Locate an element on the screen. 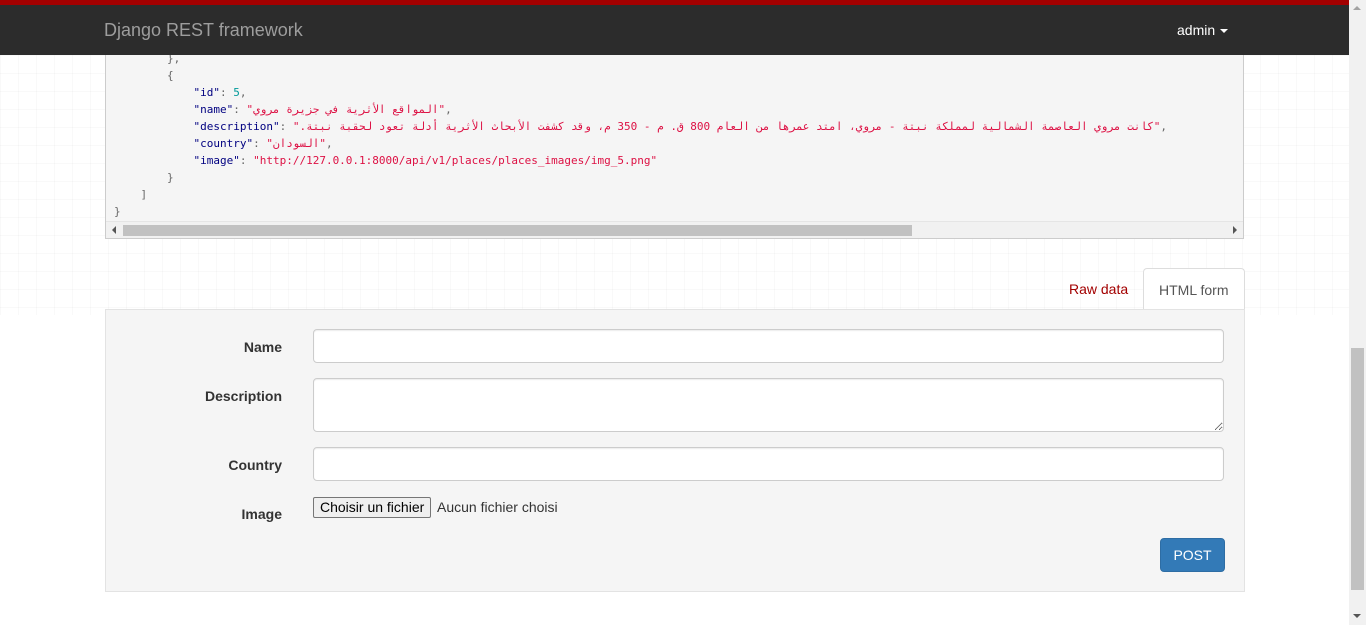 This screenshot has height=625, width=1366. image-label: Image is located at coordinates (261, 514).